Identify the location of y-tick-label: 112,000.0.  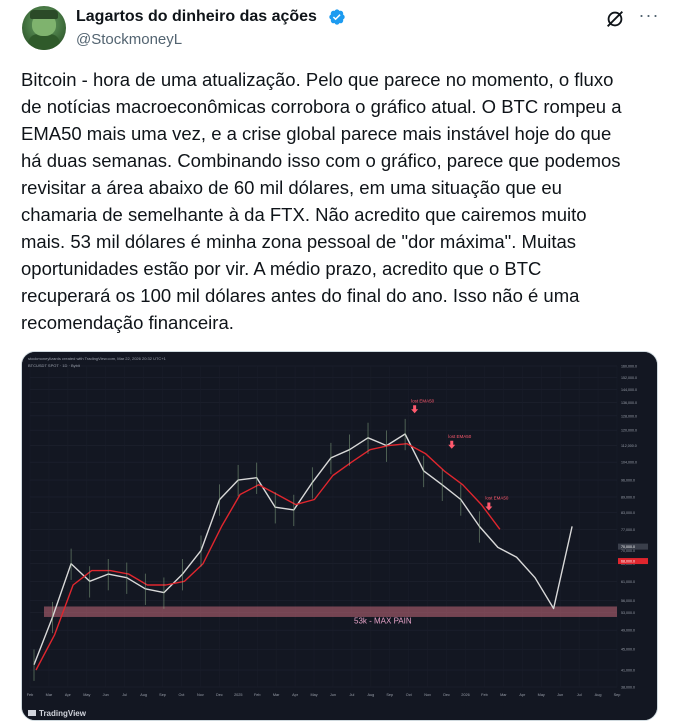
(629, 446).